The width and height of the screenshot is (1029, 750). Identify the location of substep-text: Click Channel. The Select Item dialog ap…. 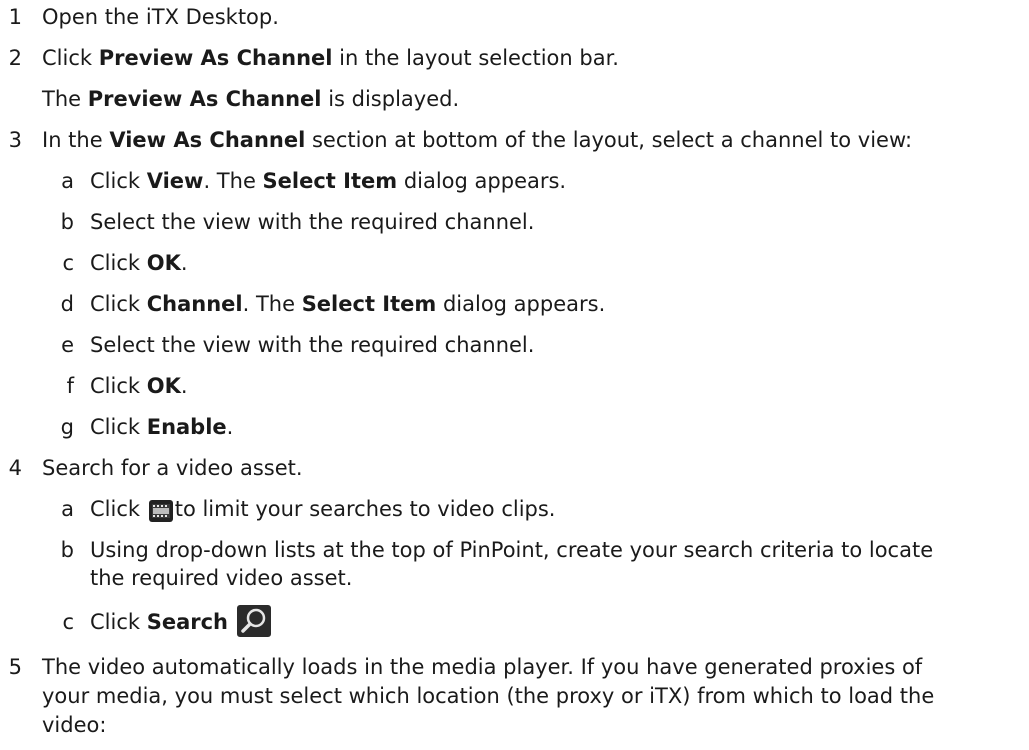
(348, 304).